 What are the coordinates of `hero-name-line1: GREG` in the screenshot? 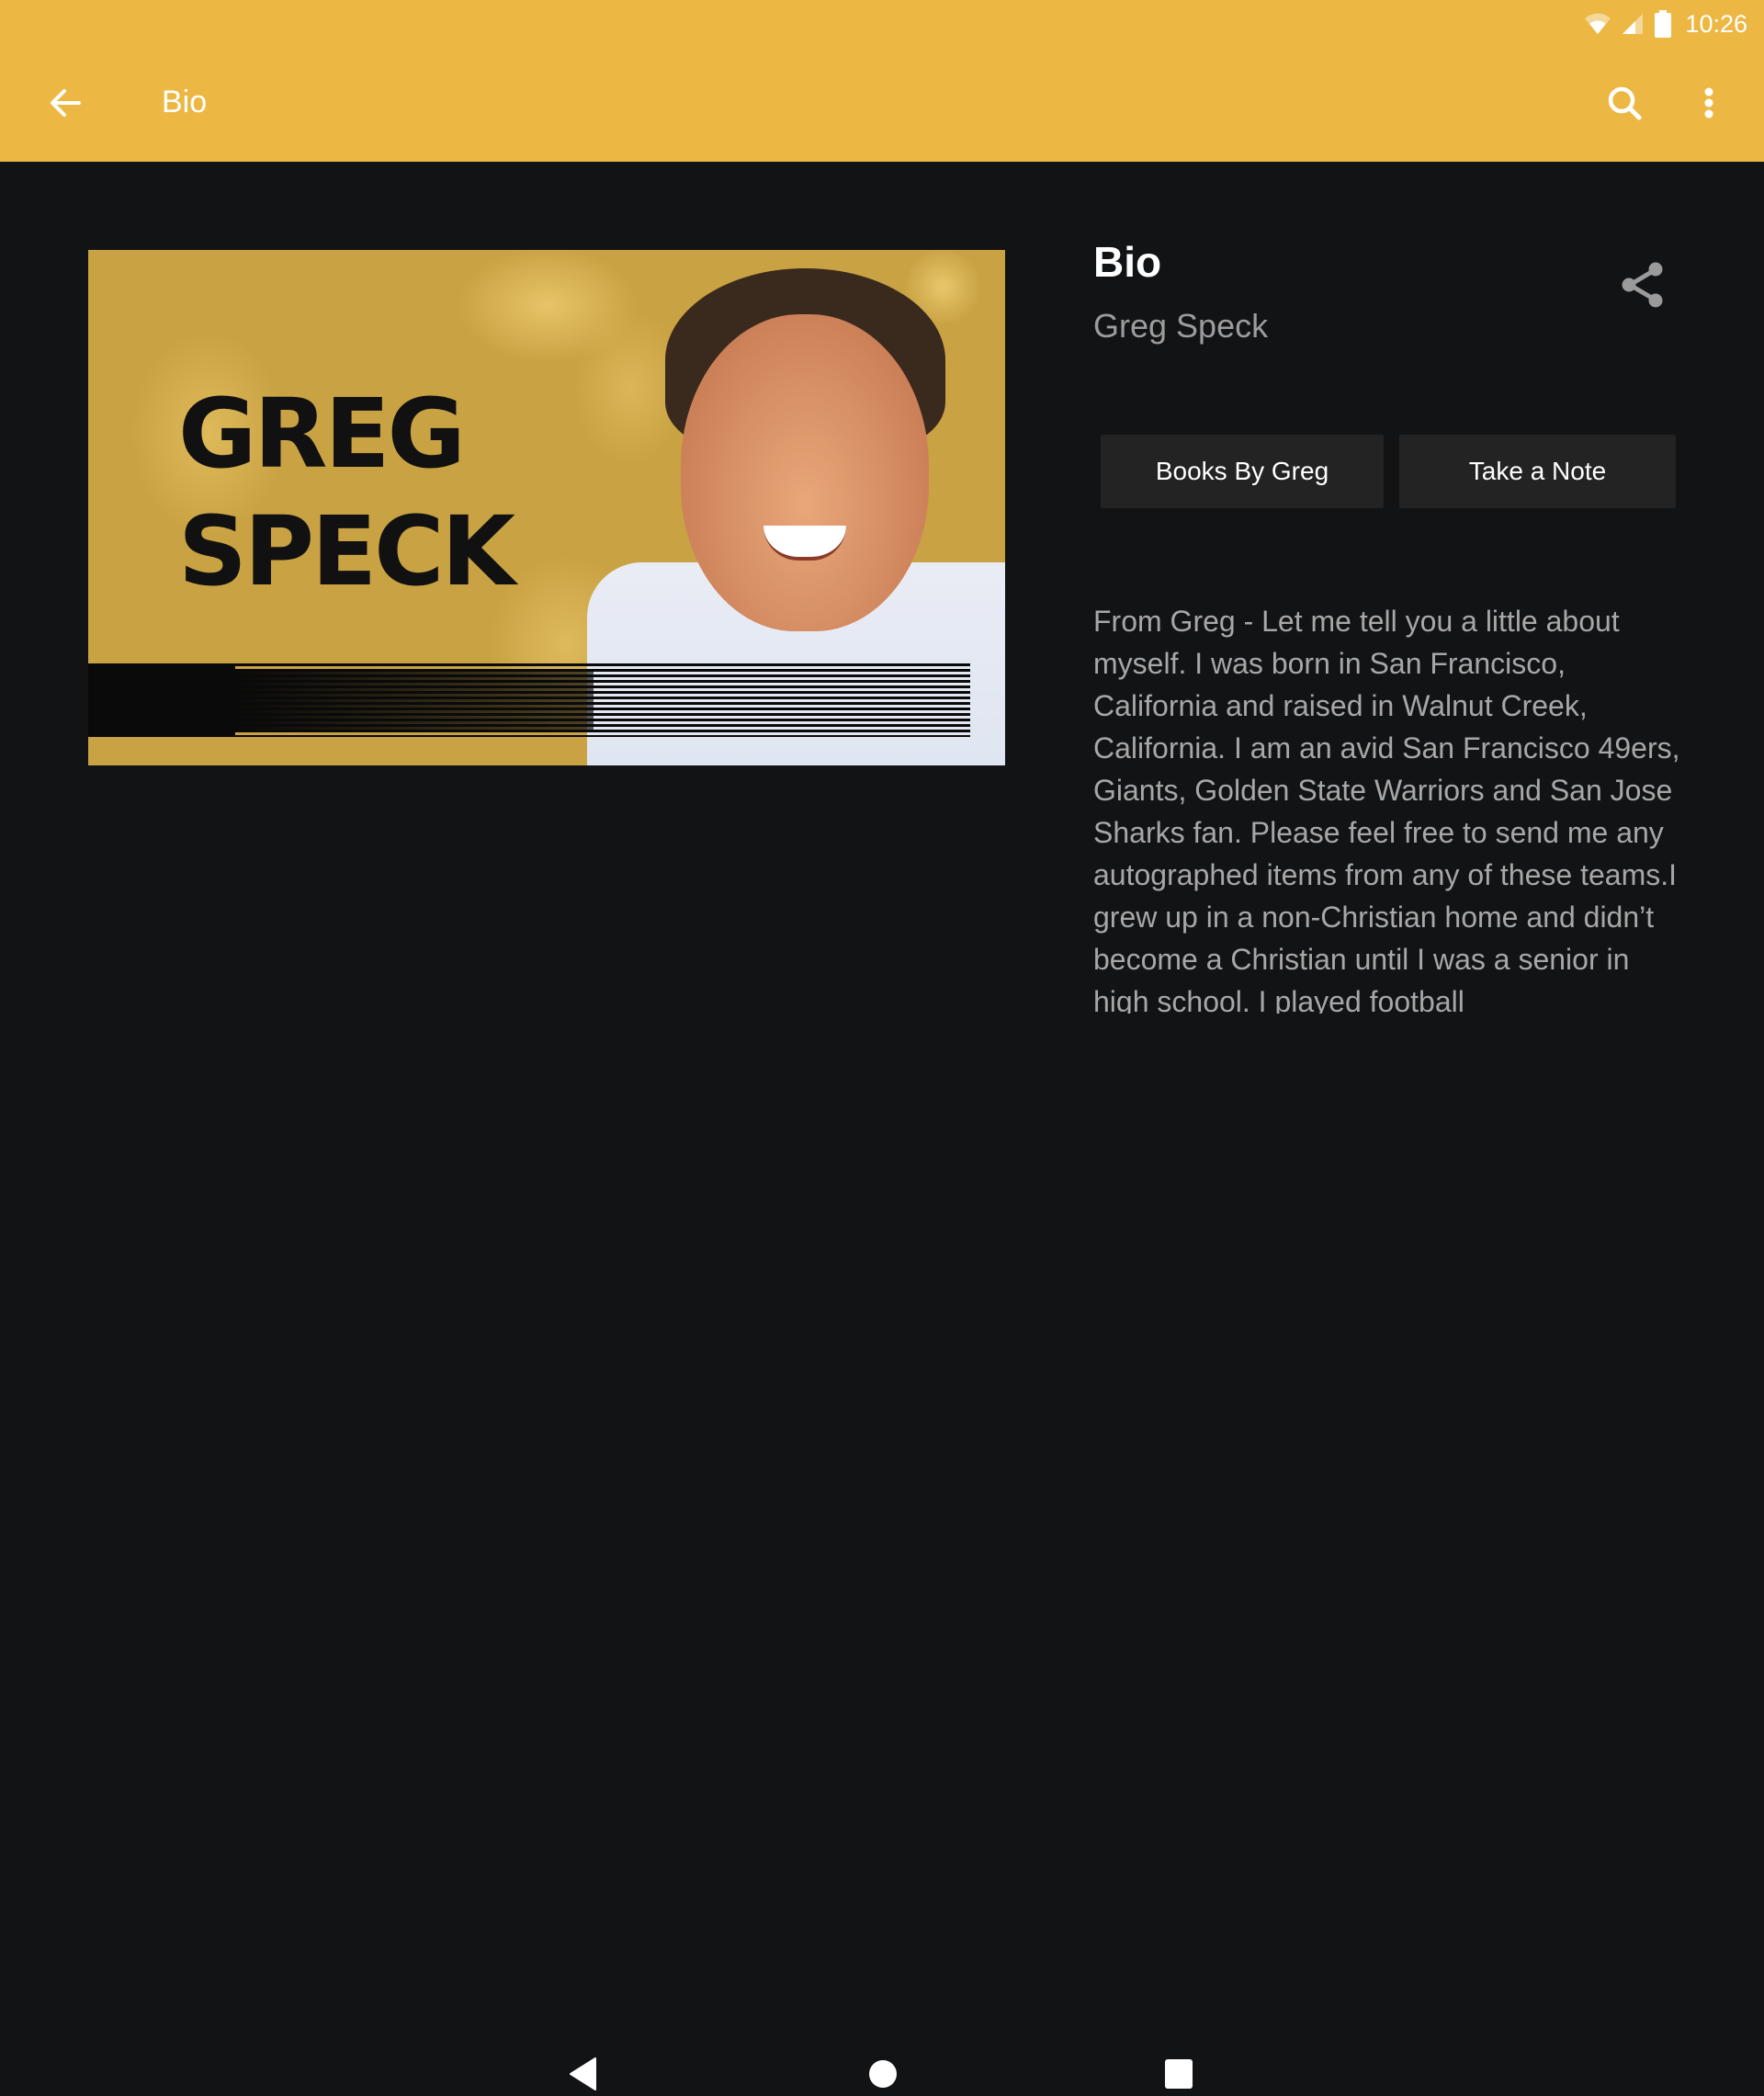 It's located at (322, 434).